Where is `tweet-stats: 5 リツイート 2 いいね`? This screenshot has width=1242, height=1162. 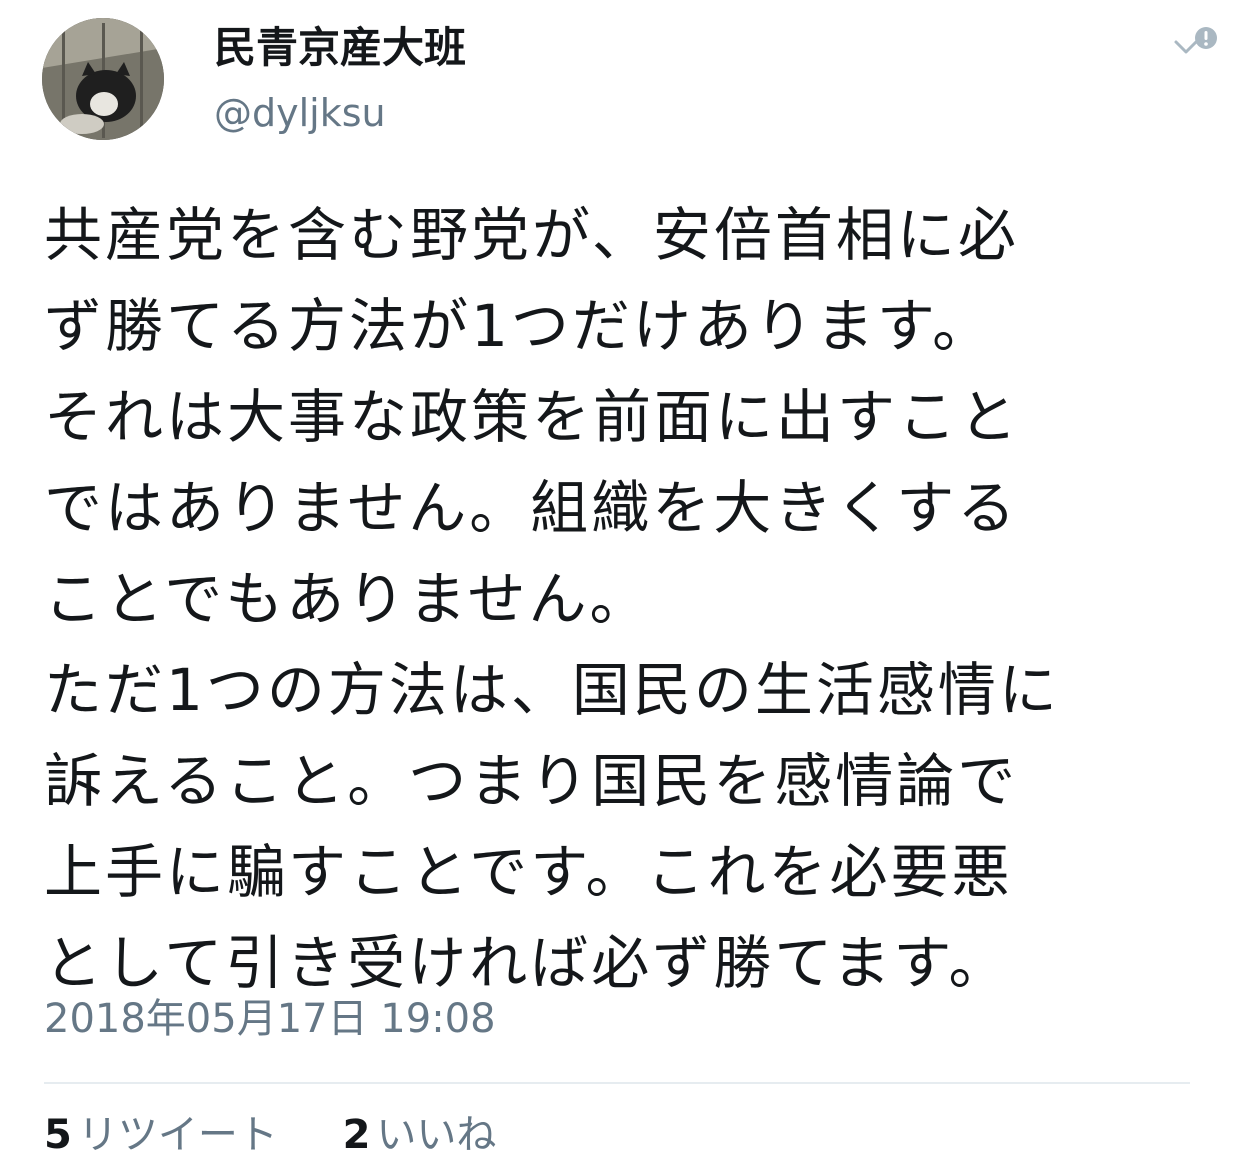 tweet-stats: 5 リツイート 2 いいね is located at coordinates (296, 1135).